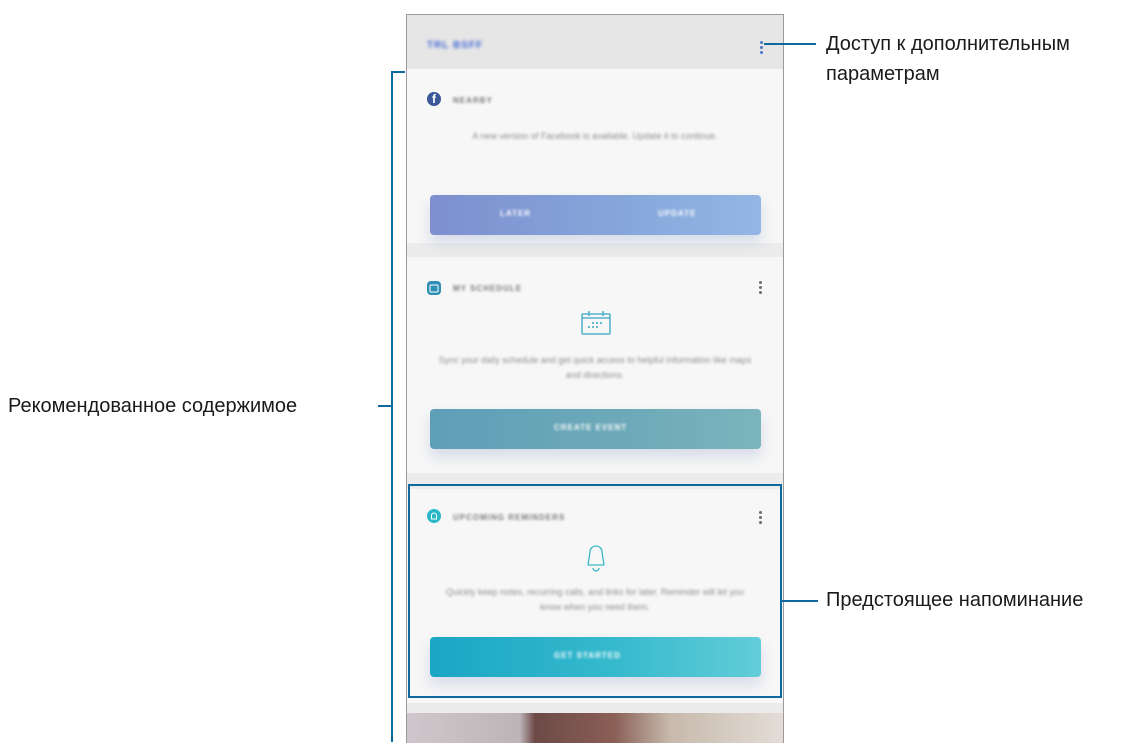  What do you see at coordinates (760, 290) in the screenshot?
I see `more-vert-icon` at bounding box center [760, 290].